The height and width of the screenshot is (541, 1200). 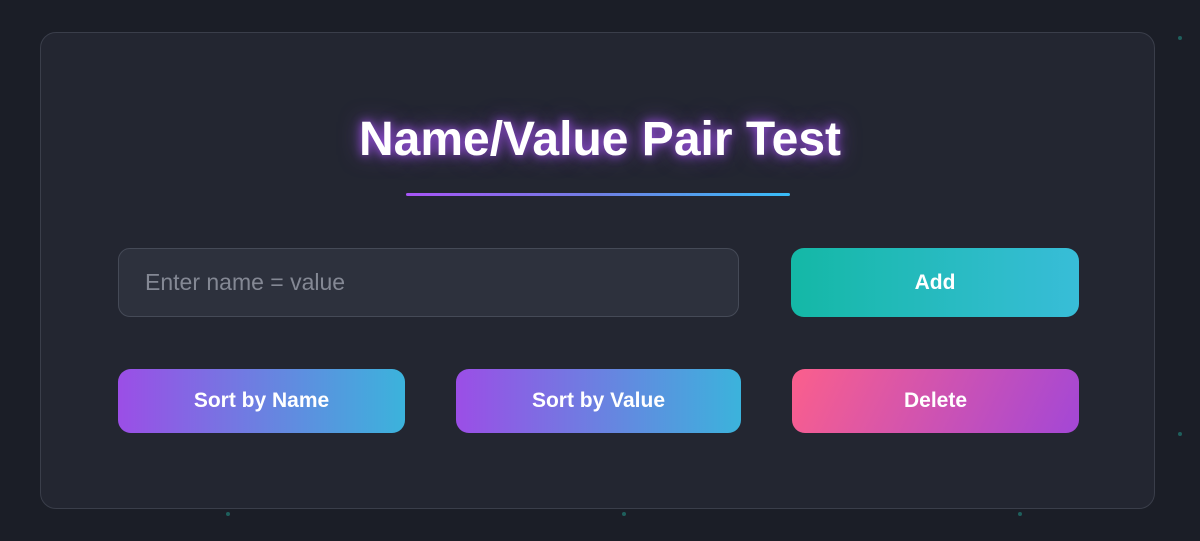 I want to click on name-value-input, so click(x=428, y=282).